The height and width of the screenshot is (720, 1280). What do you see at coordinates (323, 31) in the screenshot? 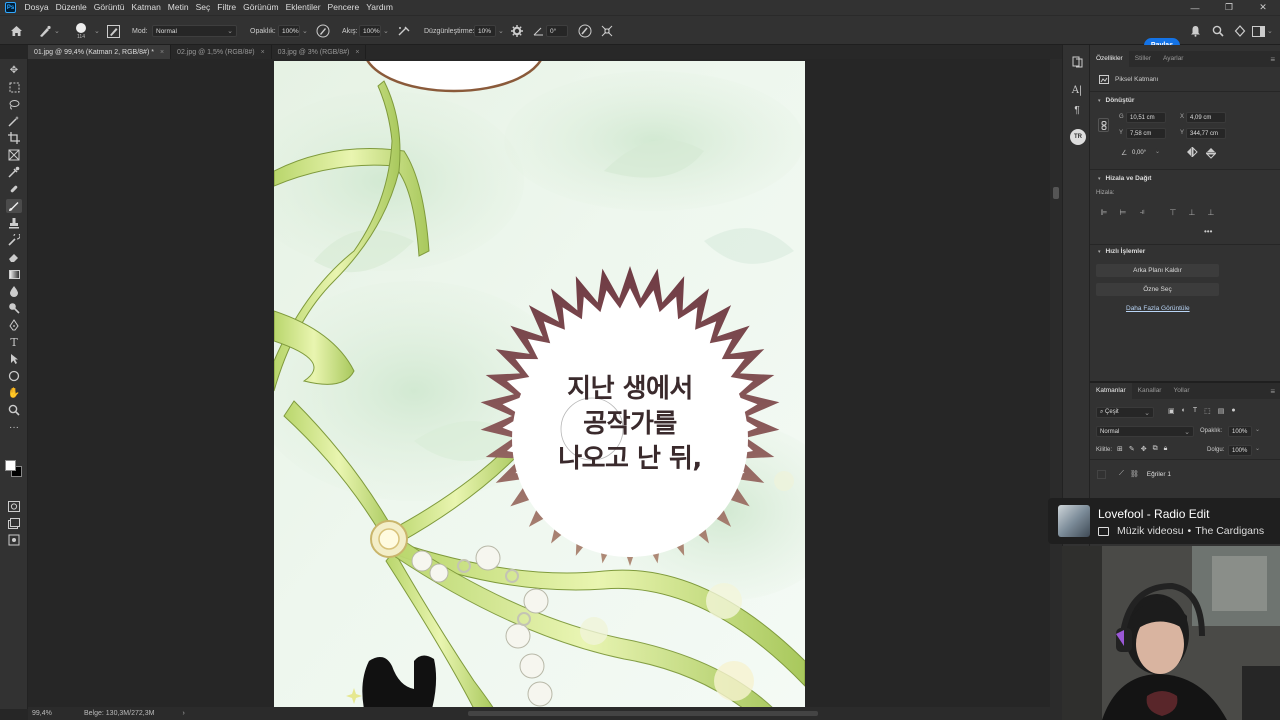
I see `pressure-opacity-icon` at bounding box center [323, 31].